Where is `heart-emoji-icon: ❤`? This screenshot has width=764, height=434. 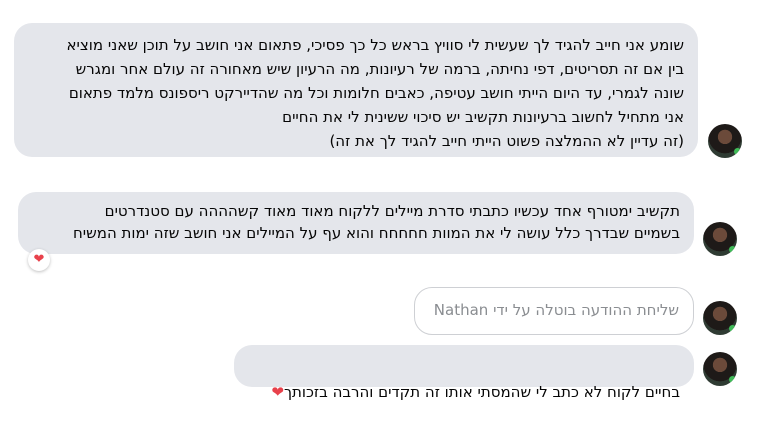 heart-emoji-icon: ❤ is located at coordinates (277, 392).